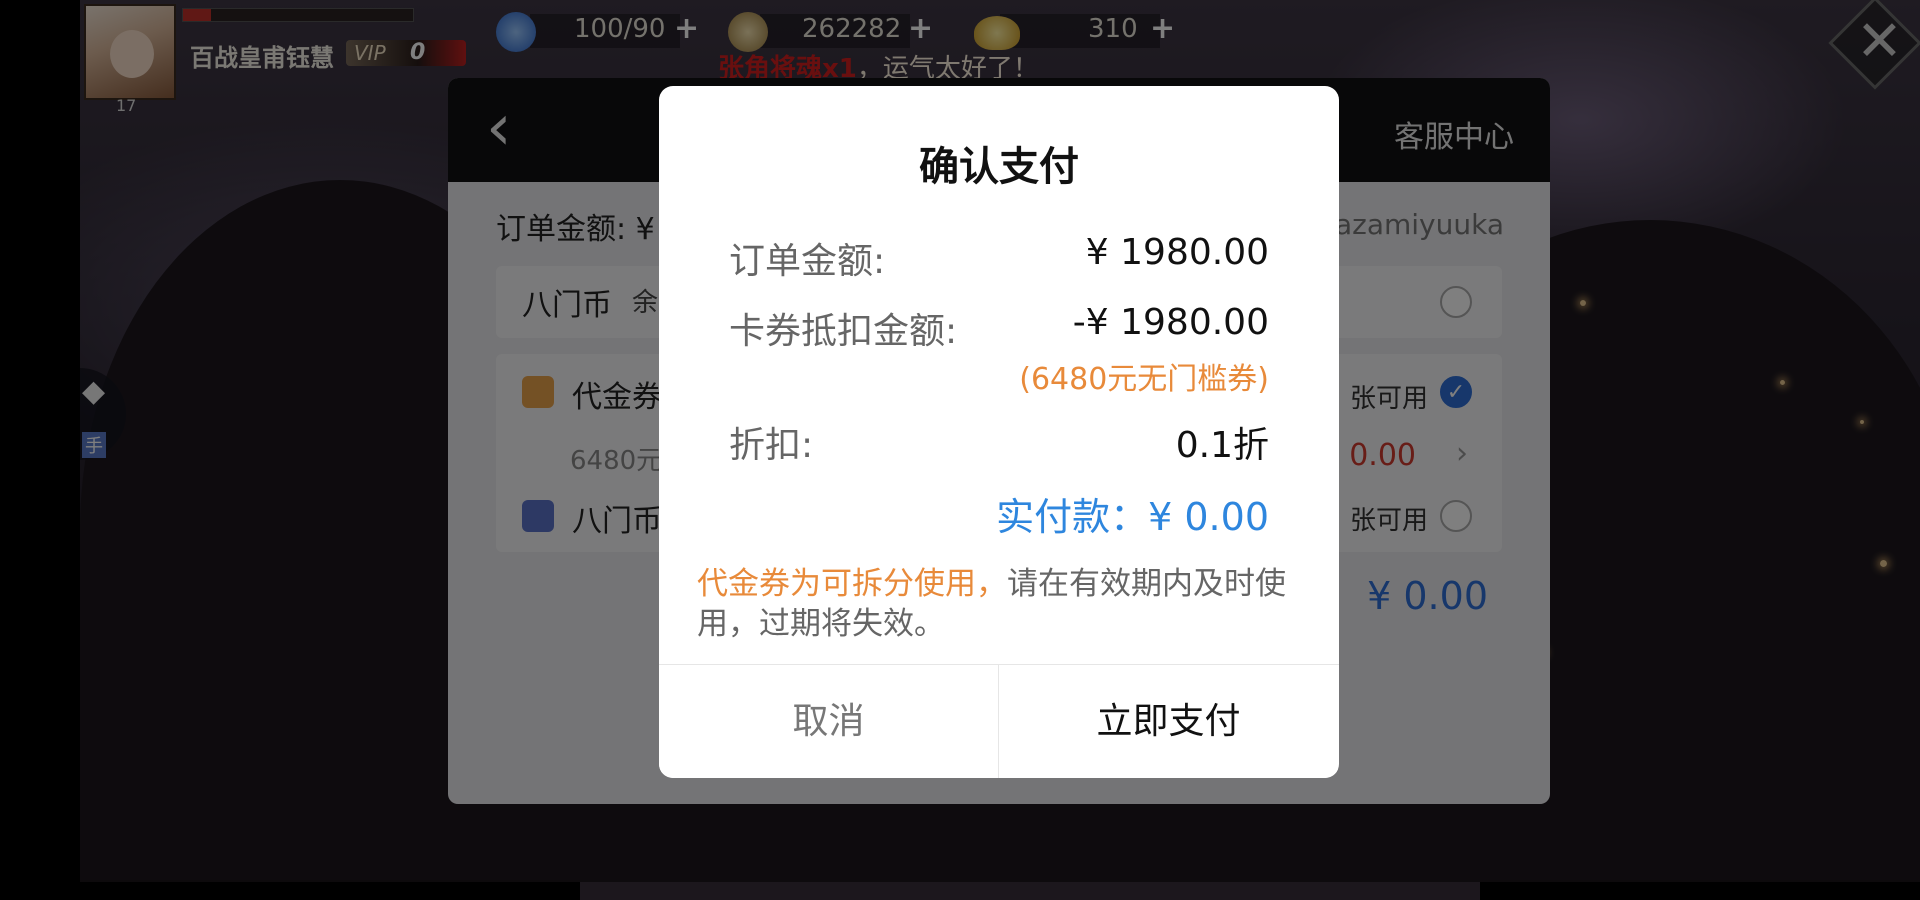 The image size is (1920, 900). What do you see at coordinates (1132, 517) in the screenshot?
I see `actual-payment: 实付款：¥ 0.00` at bounding box center [1132, 517].